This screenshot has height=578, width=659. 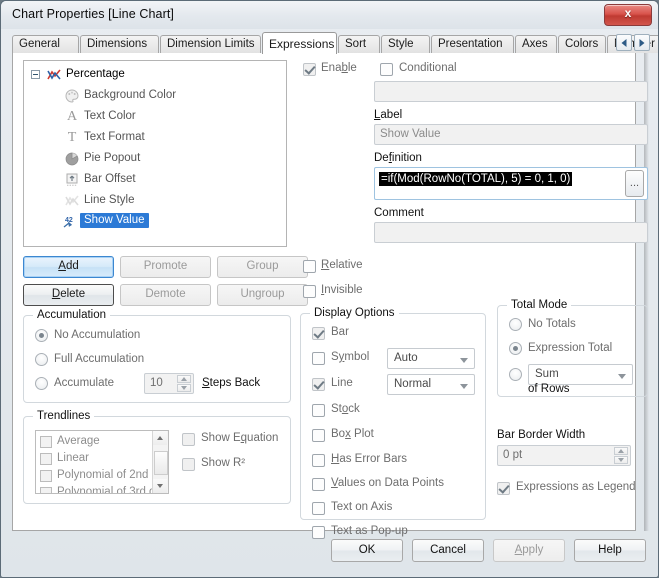 What do you see at coordinates (318, 435) in the screenshot?
I see `box-plot-checkbox` at bounding box center [318, 435].